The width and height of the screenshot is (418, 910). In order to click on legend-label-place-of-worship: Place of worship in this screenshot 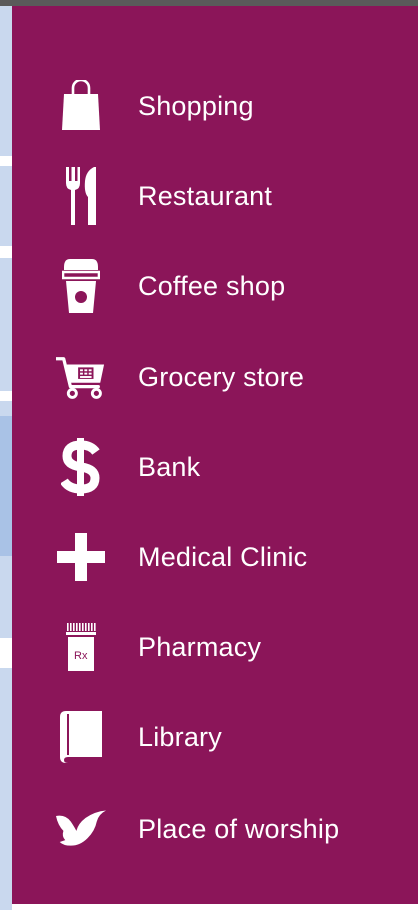, I will do `click(239, 829)`.